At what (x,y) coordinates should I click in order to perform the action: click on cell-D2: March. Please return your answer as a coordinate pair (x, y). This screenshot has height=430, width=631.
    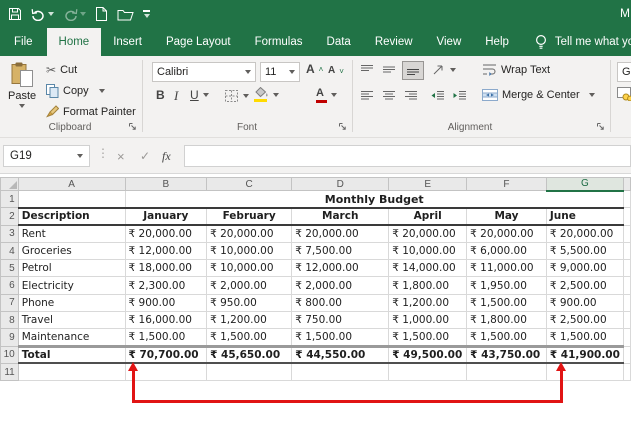
    Looking at the image, I should click on (340, 216).